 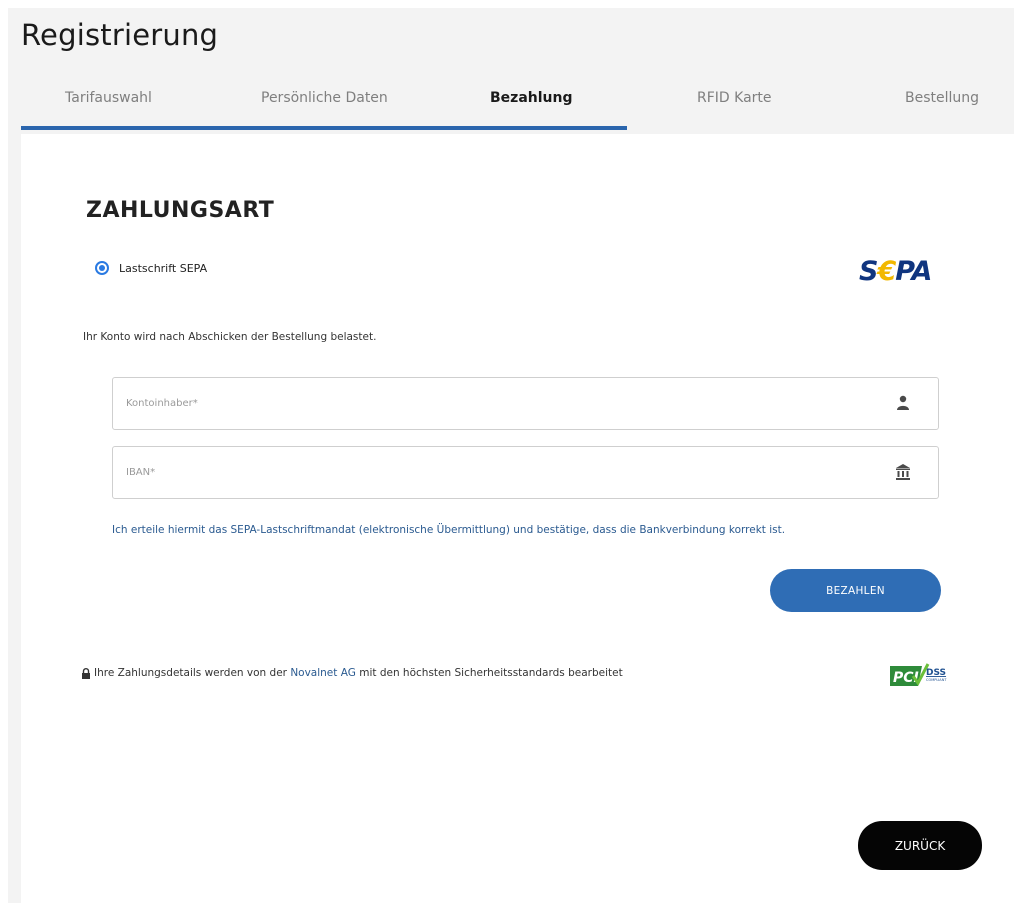 I want to click on tab-persoenliche-daten: Persönliche Daten, so click(x=324, y=98).